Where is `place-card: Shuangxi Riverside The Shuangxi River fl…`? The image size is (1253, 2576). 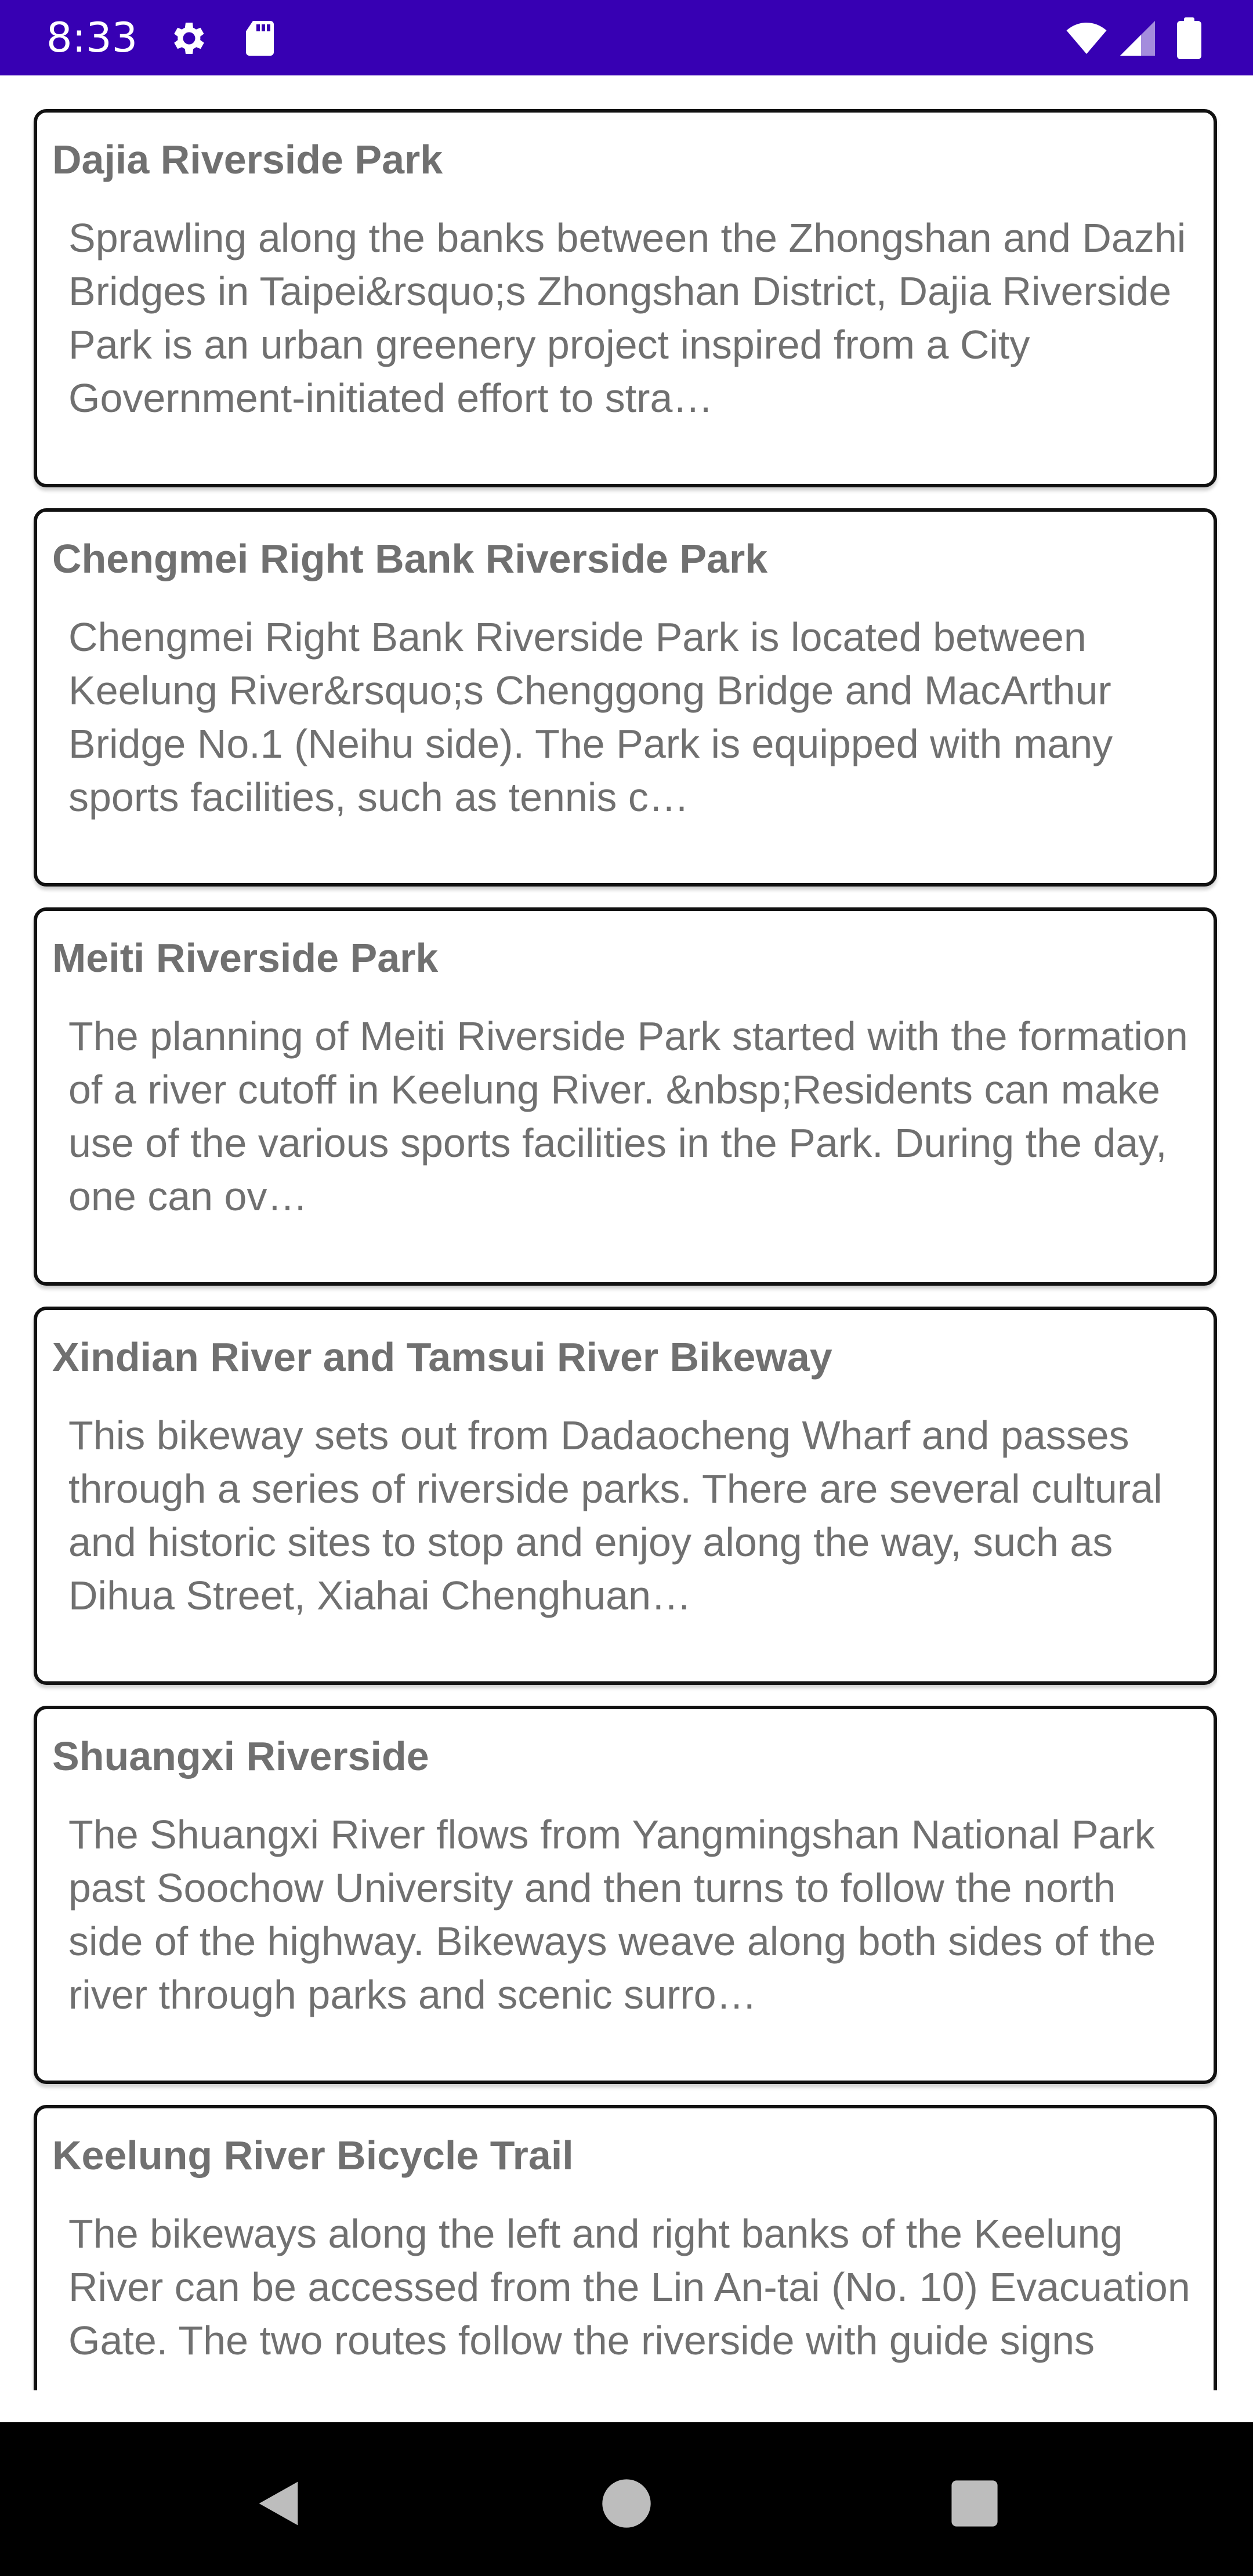 place-card: Shuangxi Riverside The Shuangxi River fl… is located at coordinates (625, 1895).